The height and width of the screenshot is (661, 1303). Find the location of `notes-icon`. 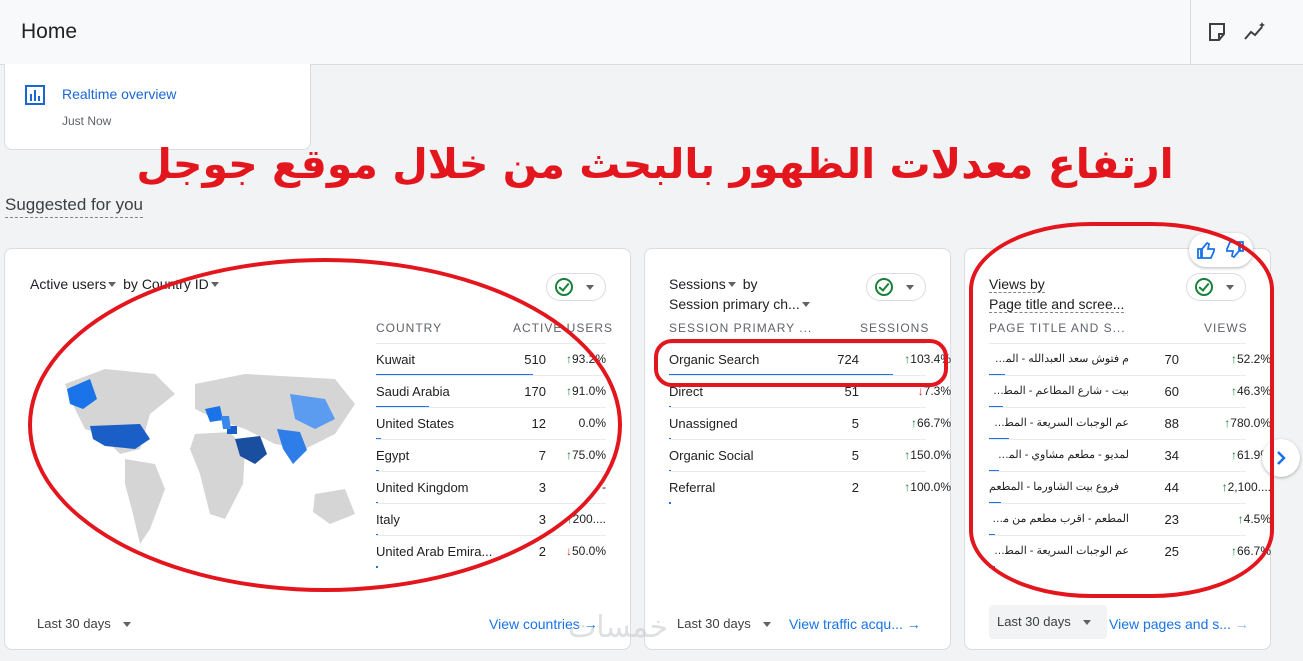

notes-icon is located at coordinates (1217, 32).